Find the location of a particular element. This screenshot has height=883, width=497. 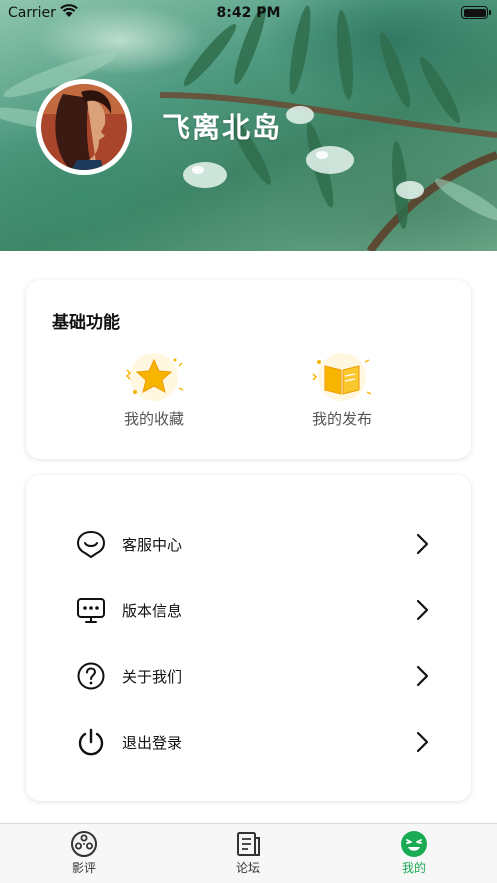

menu-item-about-us: 关于我们 is located at coordinates (248, 676).